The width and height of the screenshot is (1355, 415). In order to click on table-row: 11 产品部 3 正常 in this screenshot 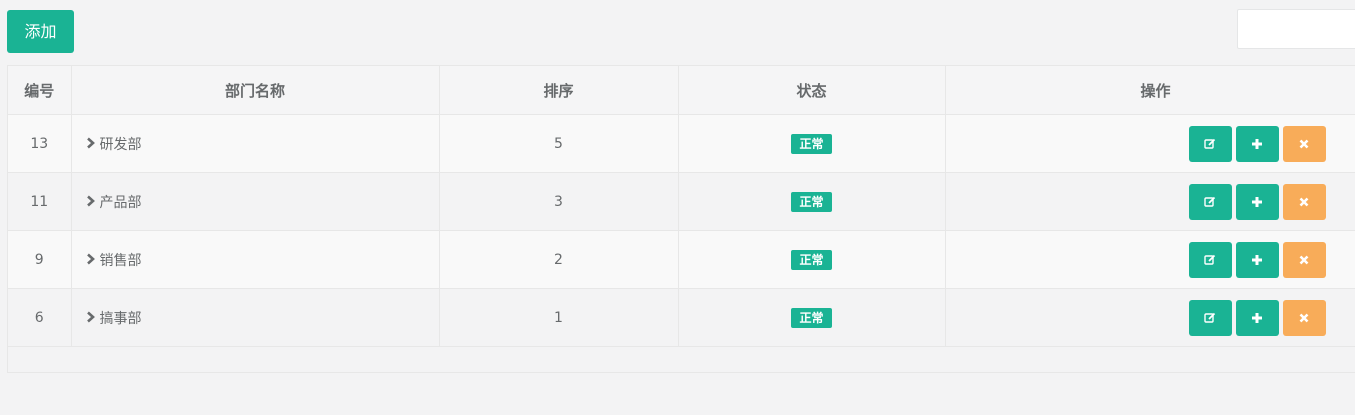, I will do `click(681, 201)`.